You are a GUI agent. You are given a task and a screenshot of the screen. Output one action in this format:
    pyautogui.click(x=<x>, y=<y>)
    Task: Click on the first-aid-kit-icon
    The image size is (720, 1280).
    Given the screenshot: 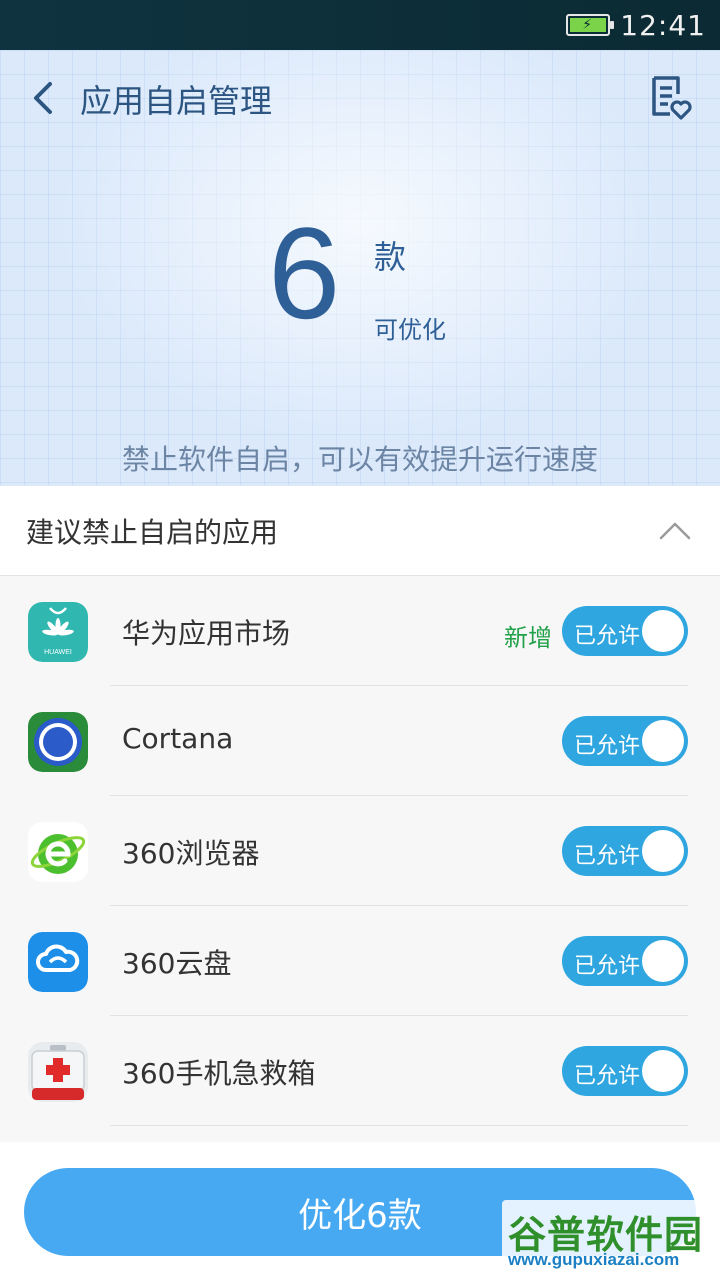 What is the action you would take?
    pyautogui.click(x=58, y=1072)
    